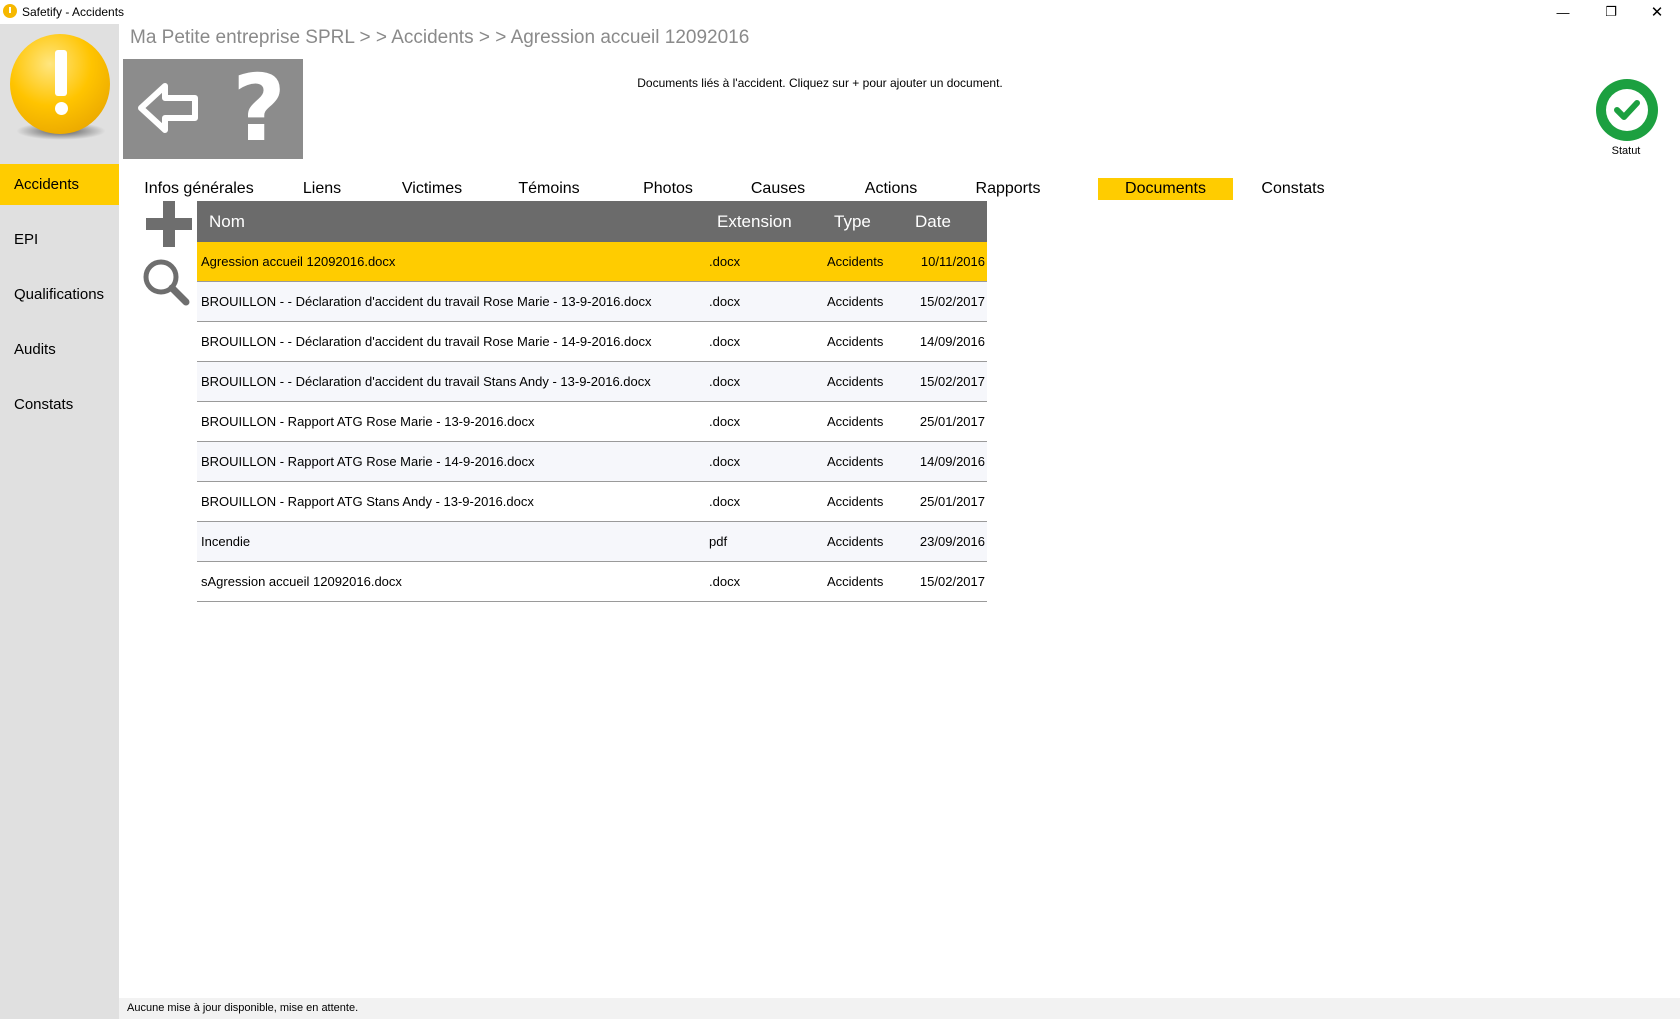 The height and width of the screenshot is (1019, 1680). What do you see at coordinates (35, 349) in the screenshot?
I see `sidebar-item-label: Audits` at bounding box center [35, 349].